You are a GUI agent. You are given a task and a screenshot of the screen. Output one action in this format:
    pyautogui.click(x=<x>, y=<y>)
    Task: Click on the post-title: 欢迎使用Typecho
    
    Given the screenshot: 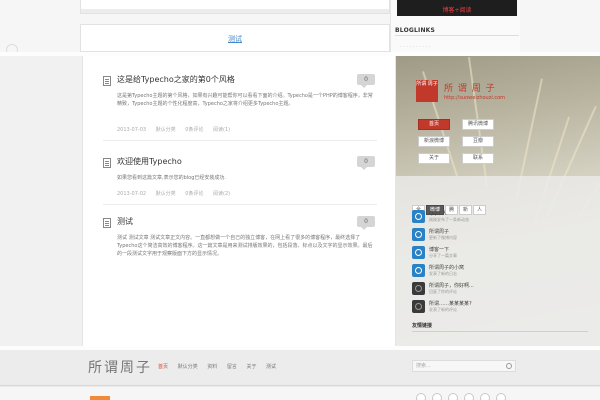 What is the action you would take?
    pyautogui.click(x=149, y=161)
    